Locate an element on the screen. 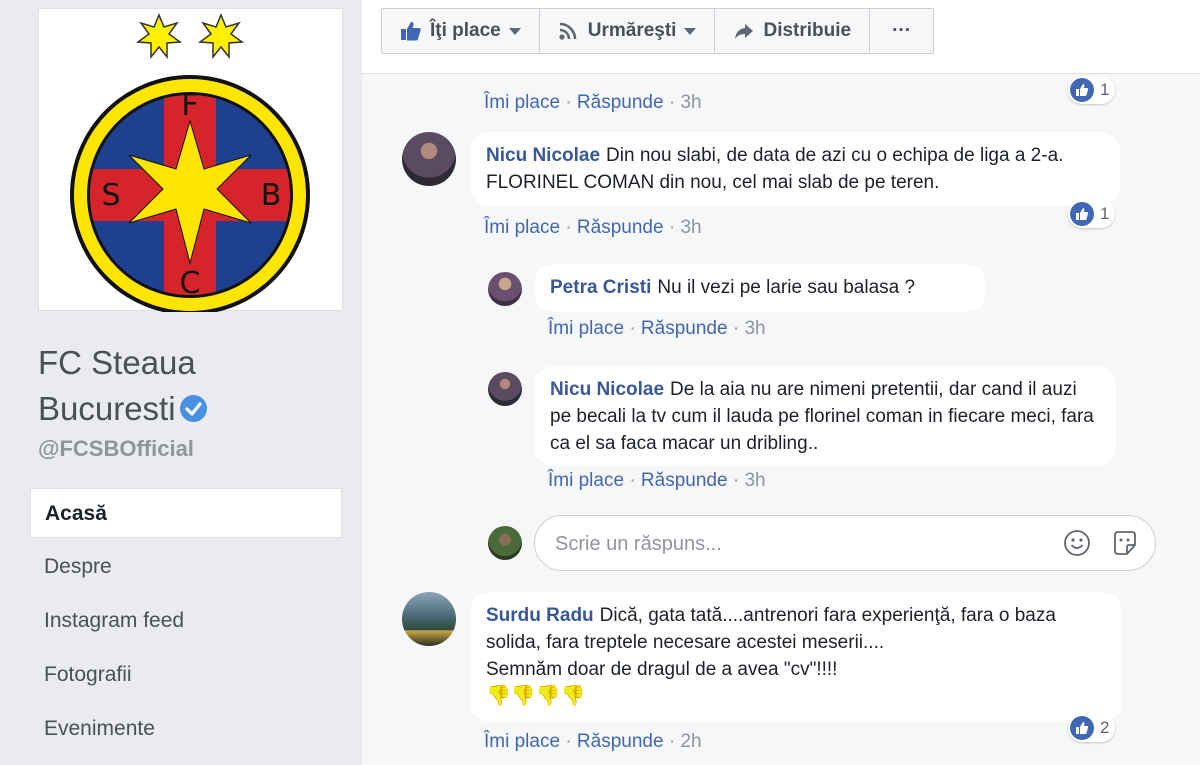  current-user-avatar is located at coordinates (505, 543).